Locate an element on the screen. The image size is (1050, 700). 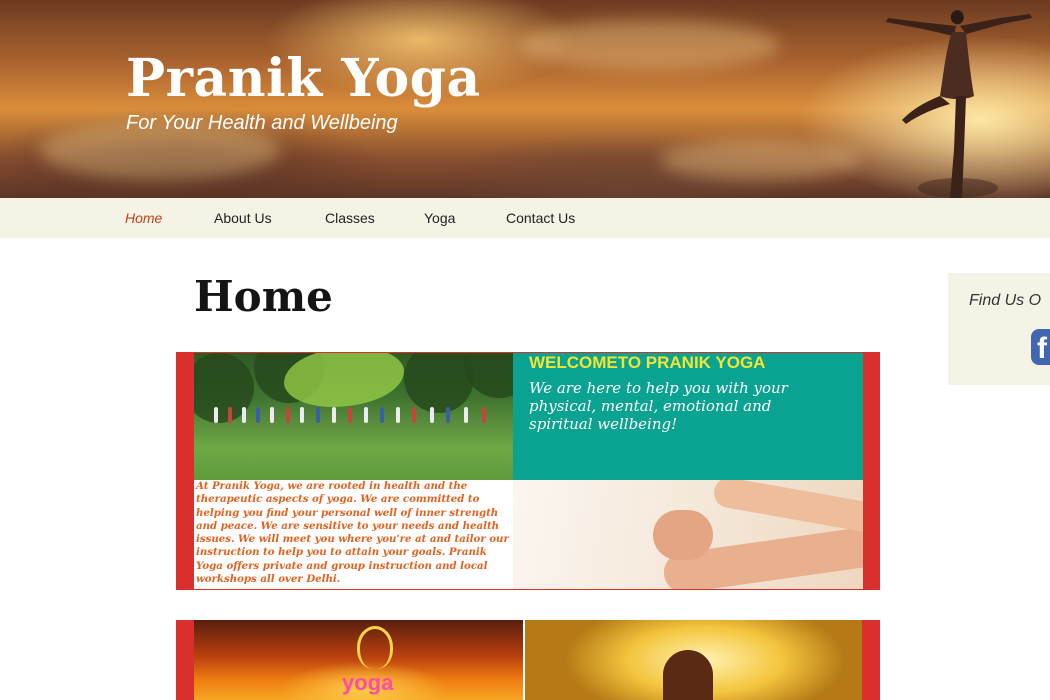
site-title: Pranik Yoga is located at coordinates (303, 78).